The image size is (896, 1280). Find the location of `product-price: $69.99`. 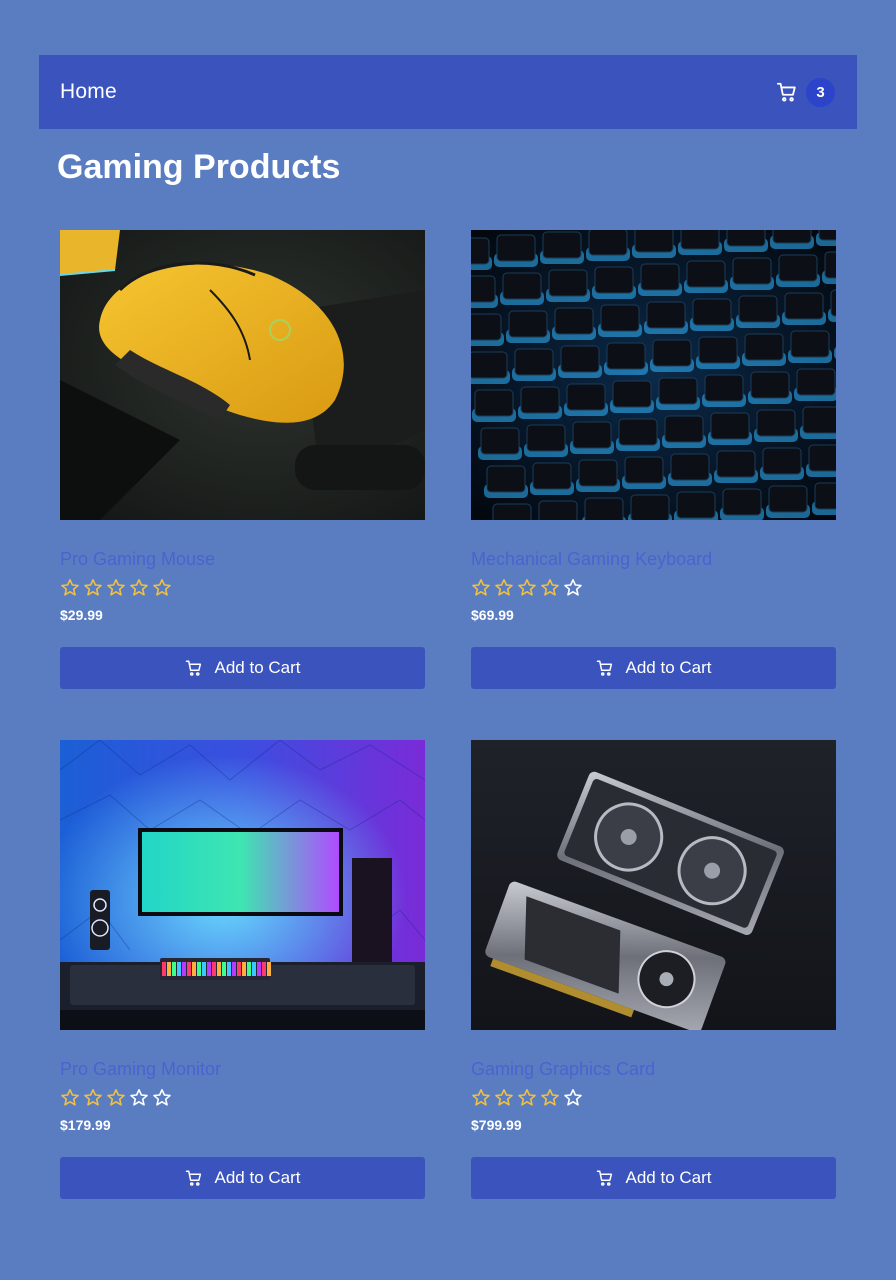

product-price: $69.99 is located at coordinates (492, 615).